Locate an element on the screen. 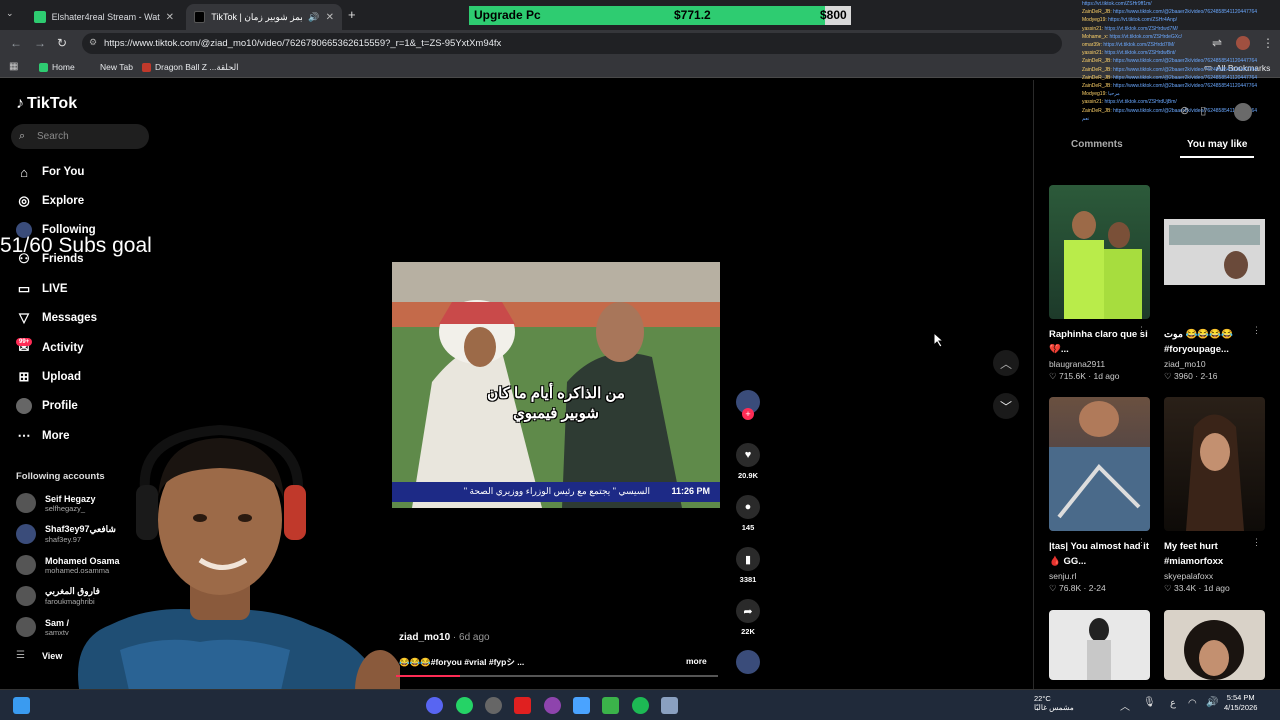 Image resolution: width=1280 pixels, height=720 pixels. search-input: ⌕ Search is located at coordinates (80, 136).